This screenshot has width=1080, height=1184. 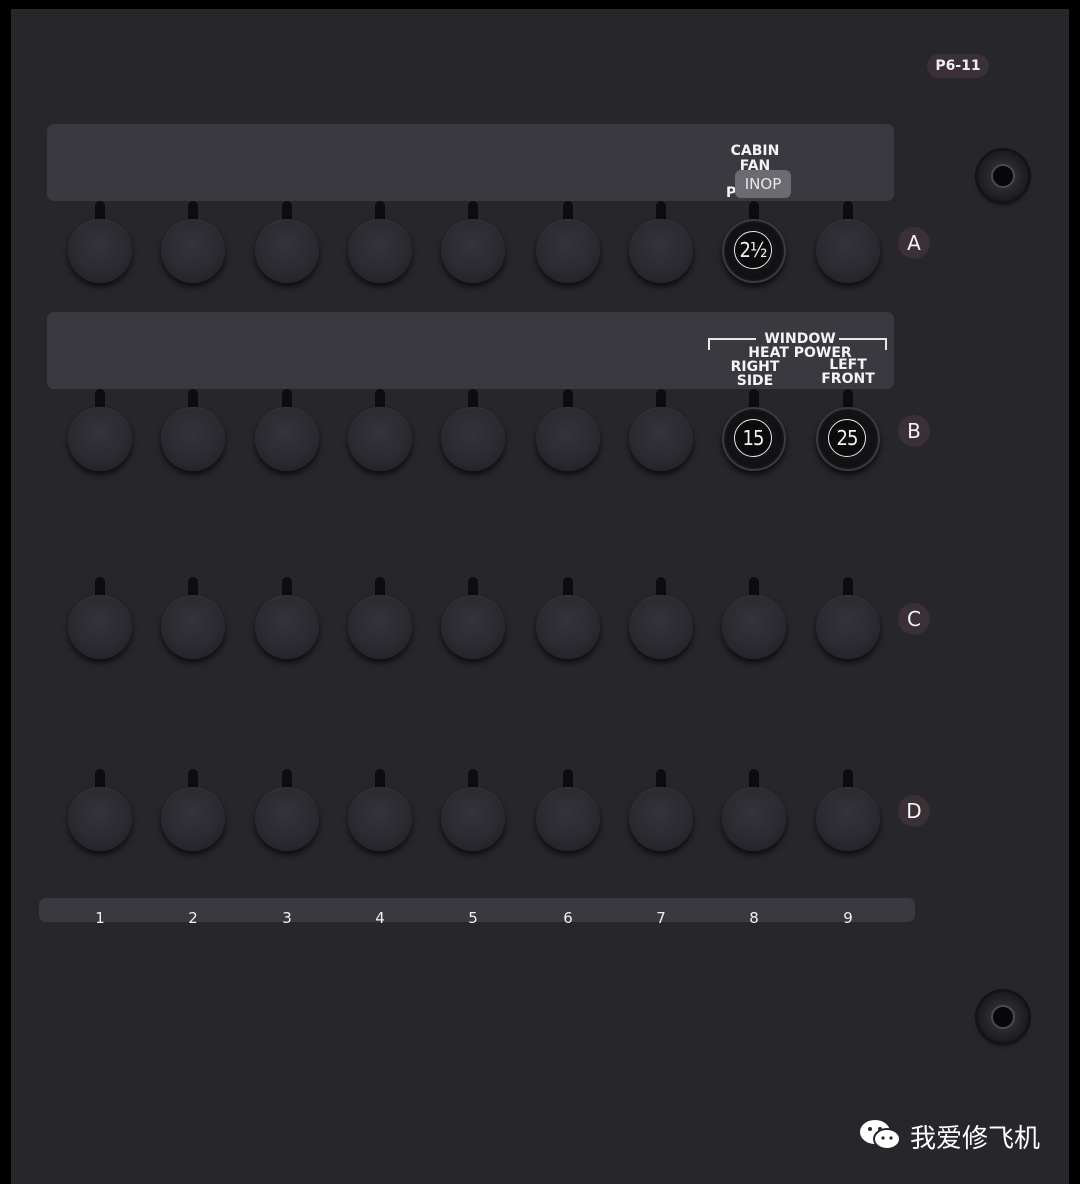 I want to click on side-label: SIDE, so click(x=755, y=381).